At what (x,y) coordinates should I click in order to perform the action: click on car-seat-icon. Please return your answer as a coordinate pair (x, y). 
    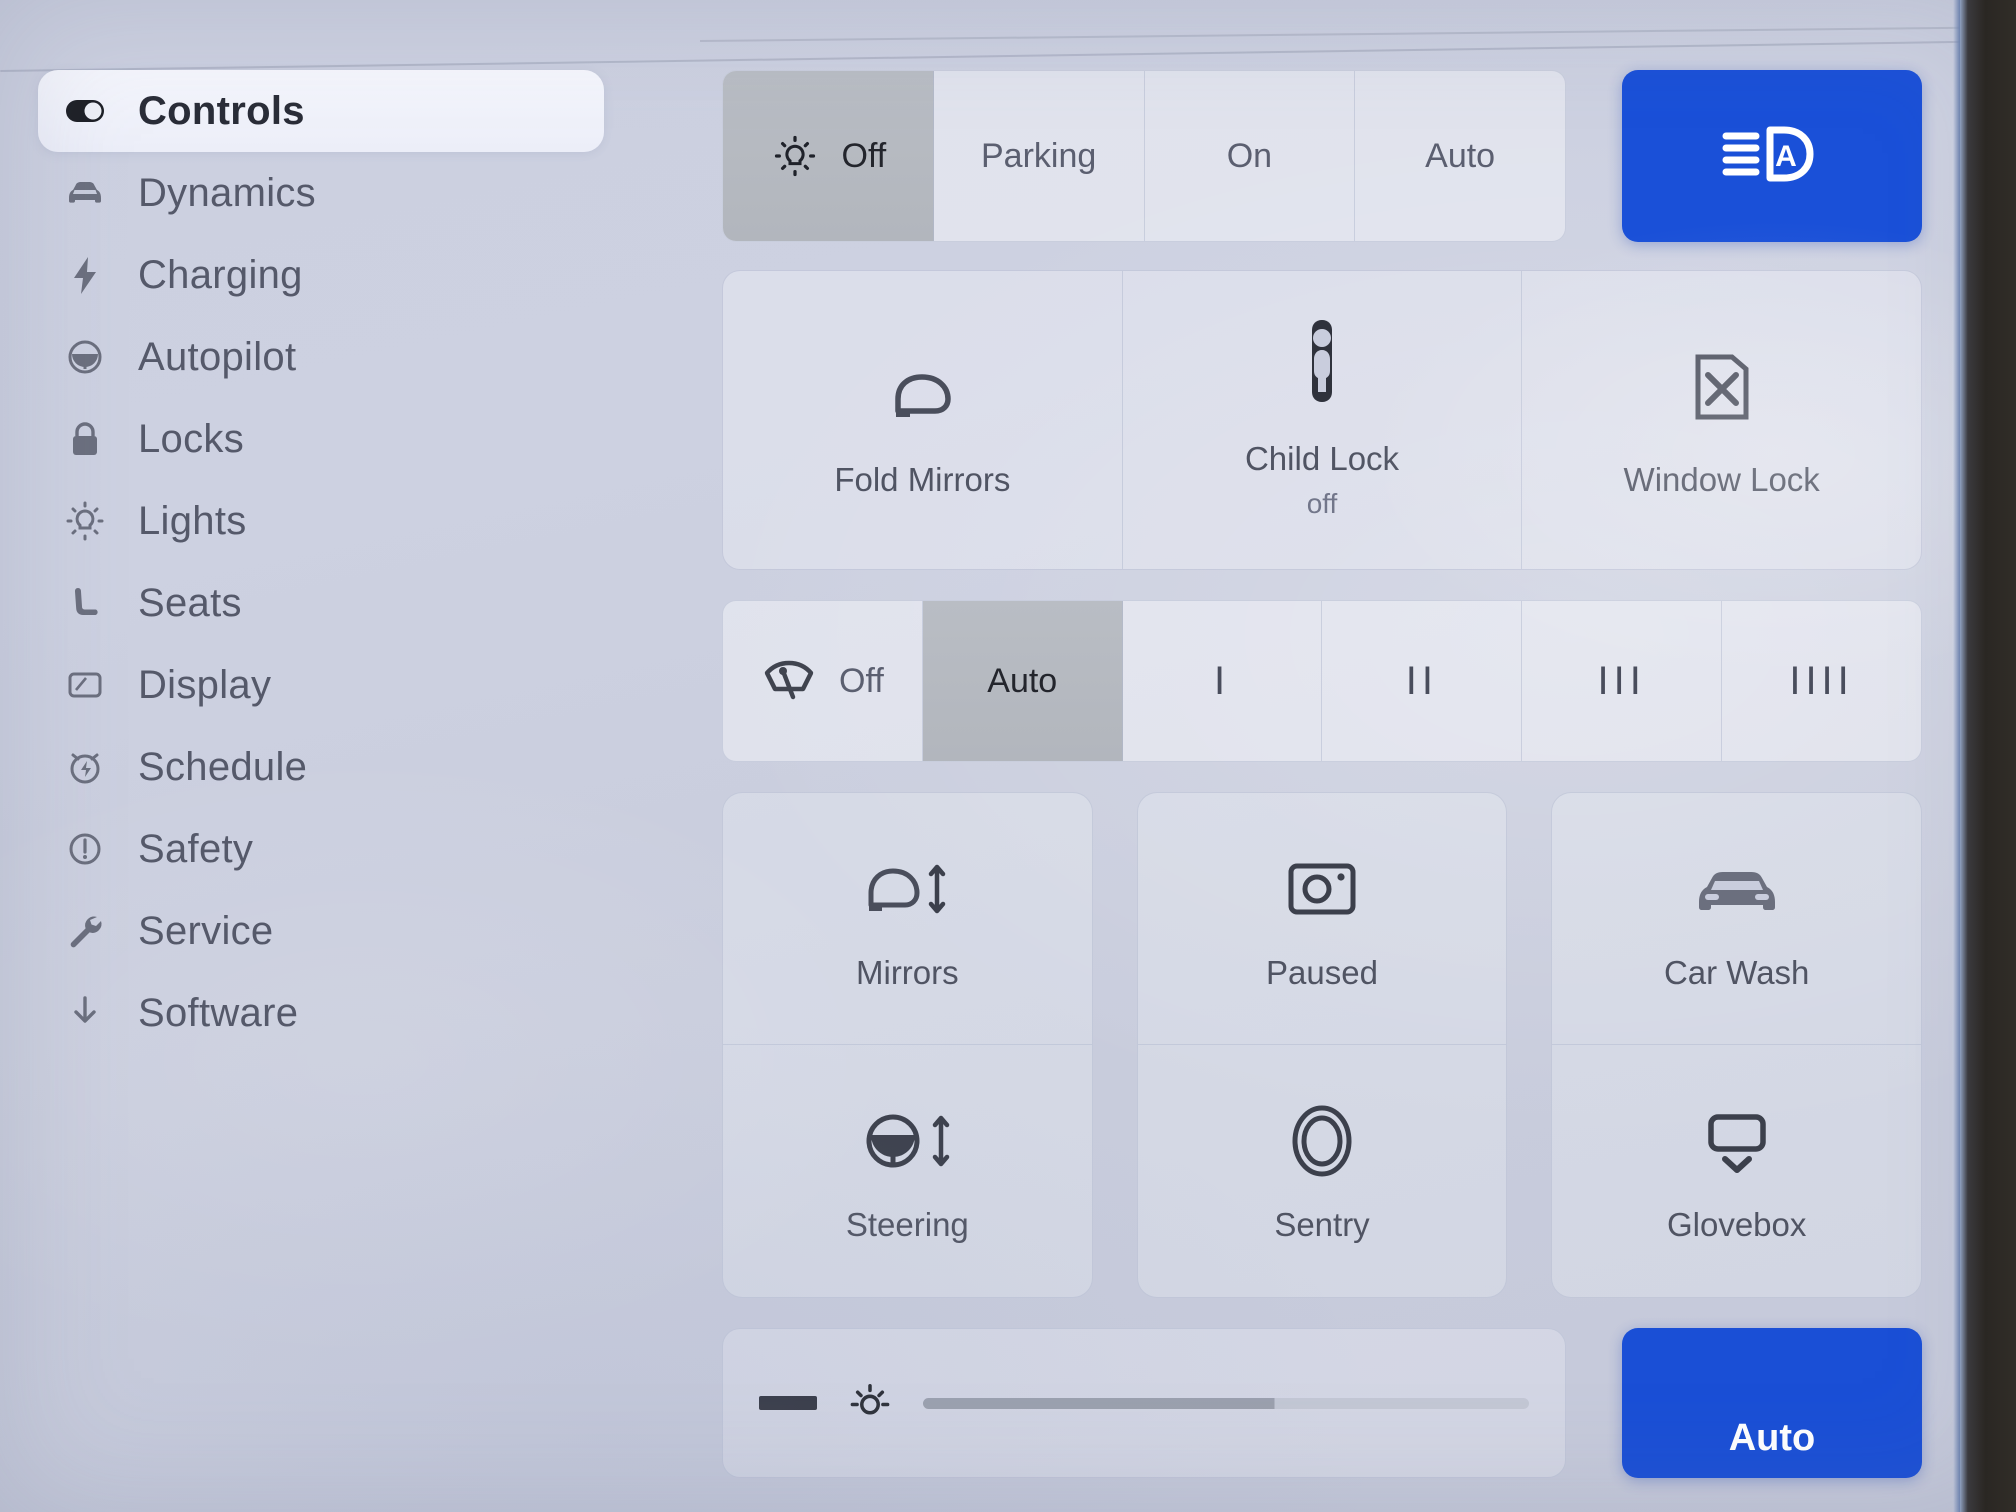
    Looking at the image, I should click on (85, 603).